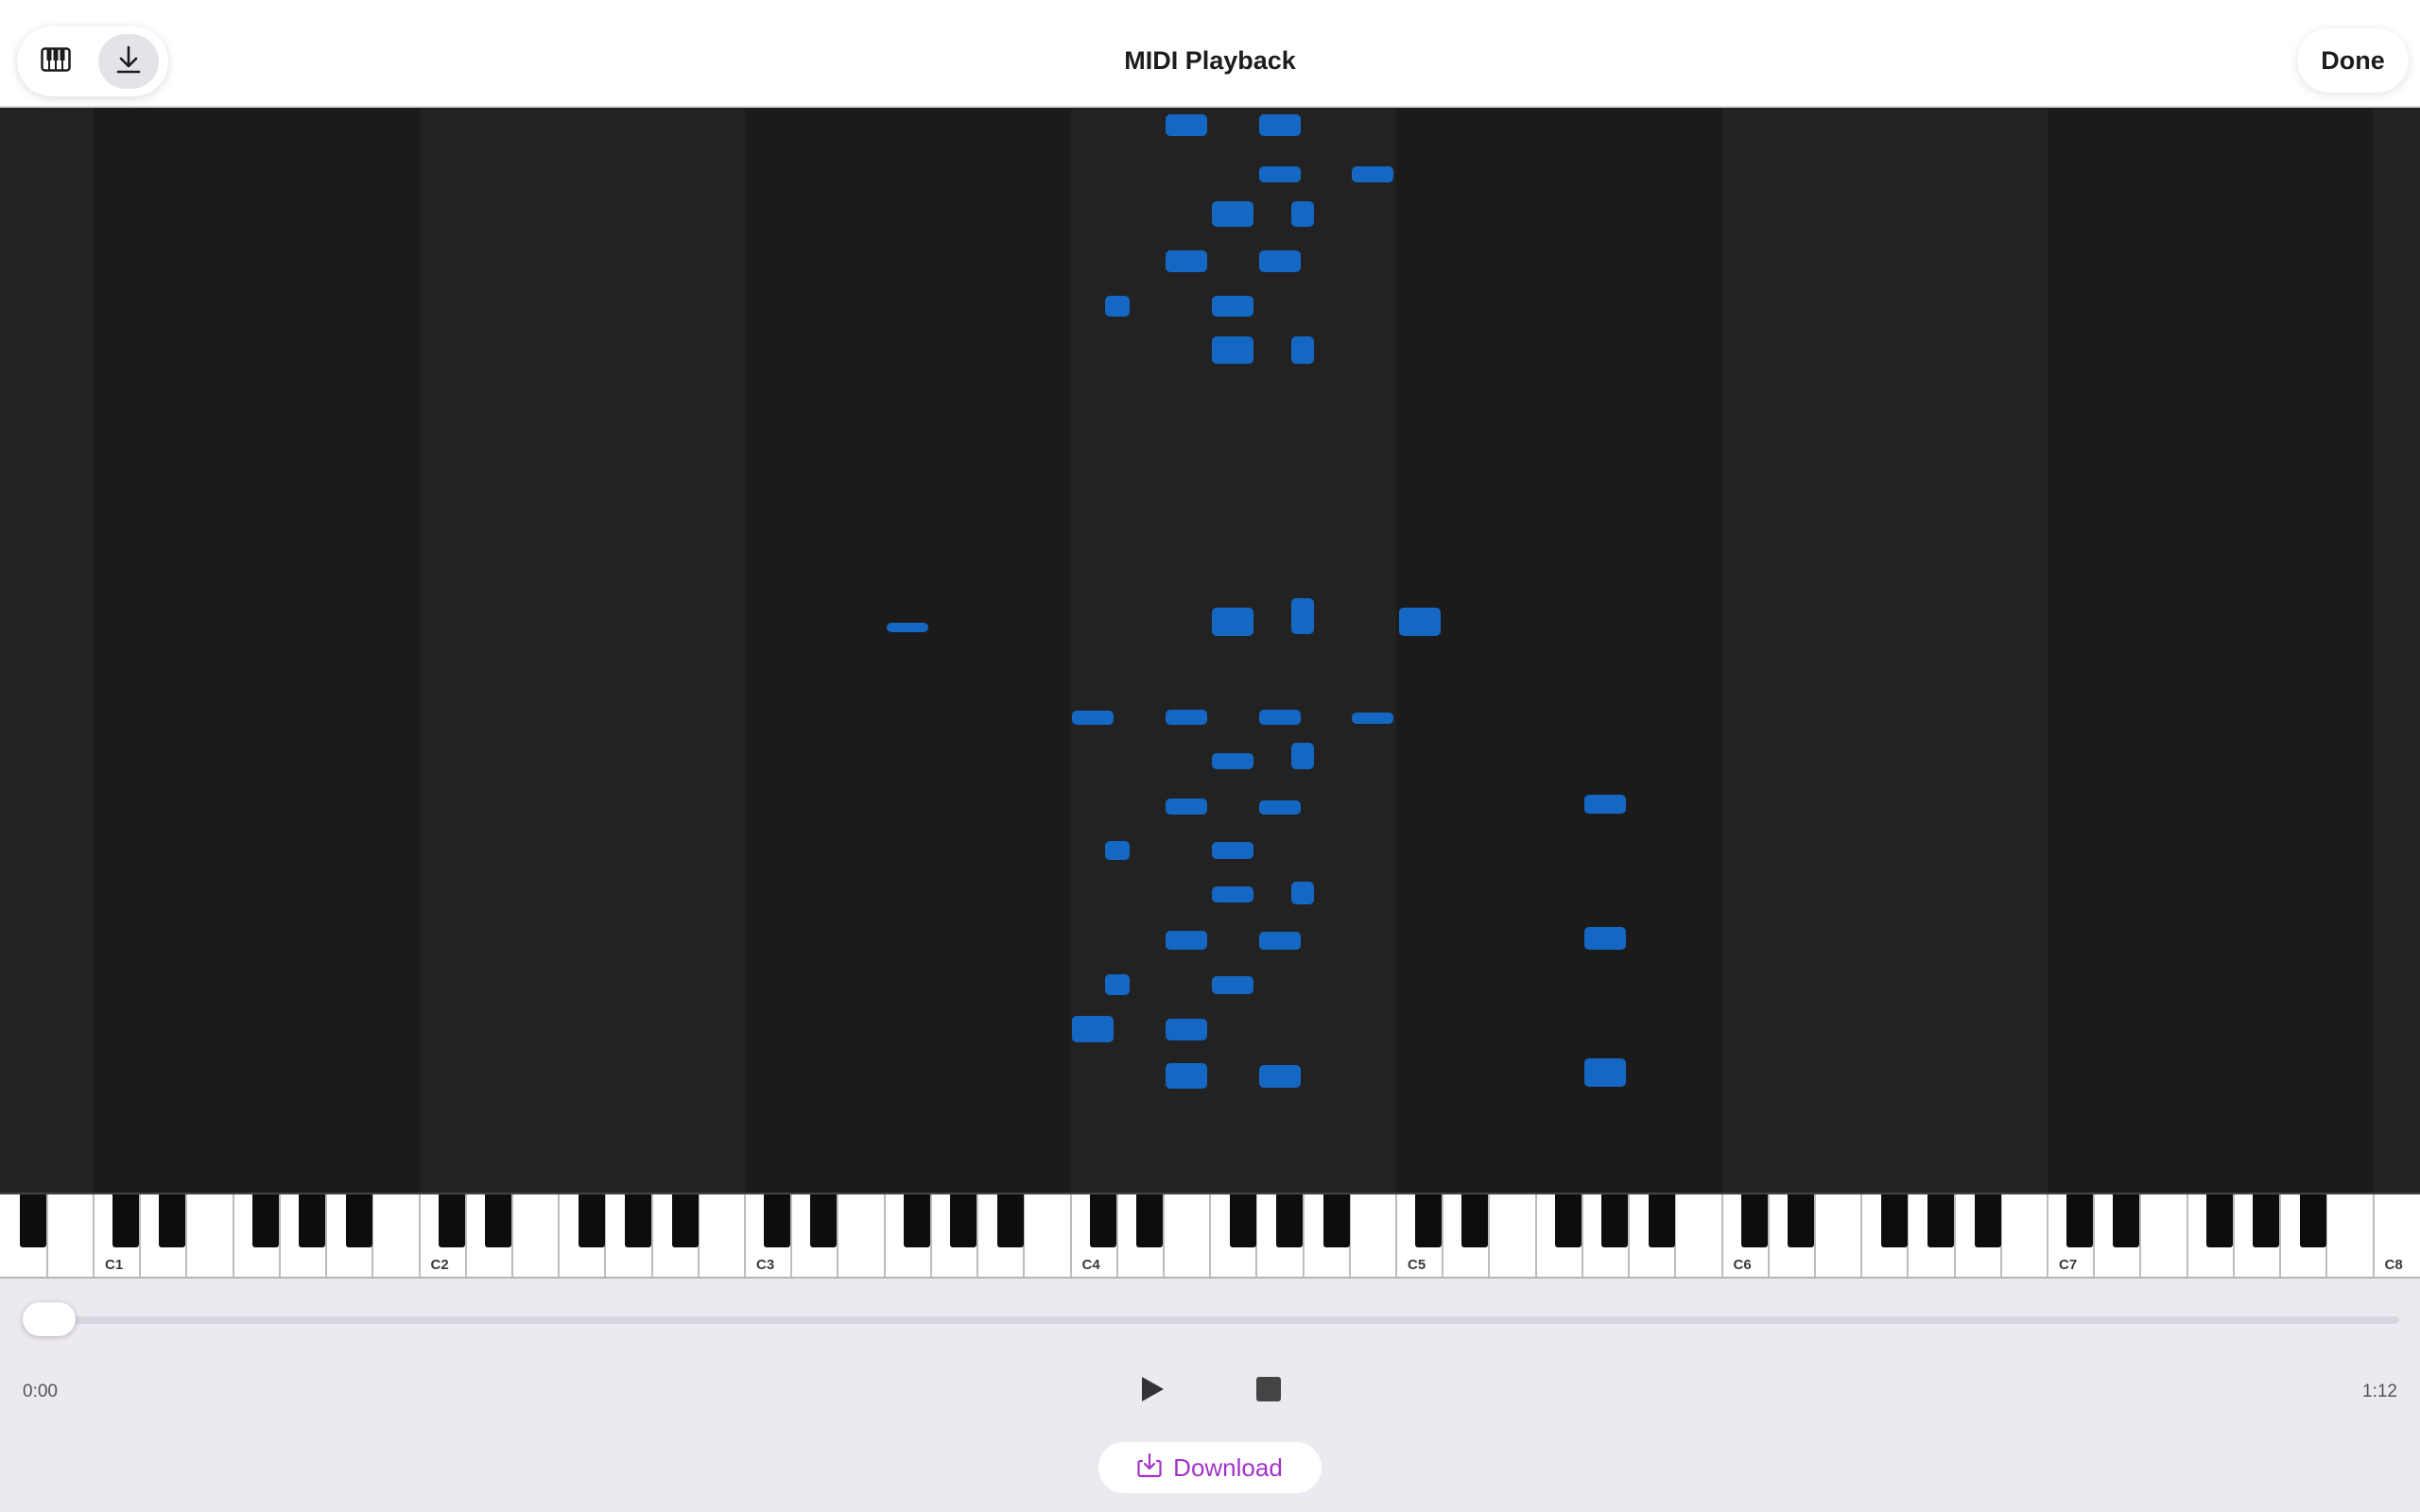  What do you see at coordinates (1210, 1467) in the screenshot?
I see `download-button: Download` at bounding box center [1210, 1467].